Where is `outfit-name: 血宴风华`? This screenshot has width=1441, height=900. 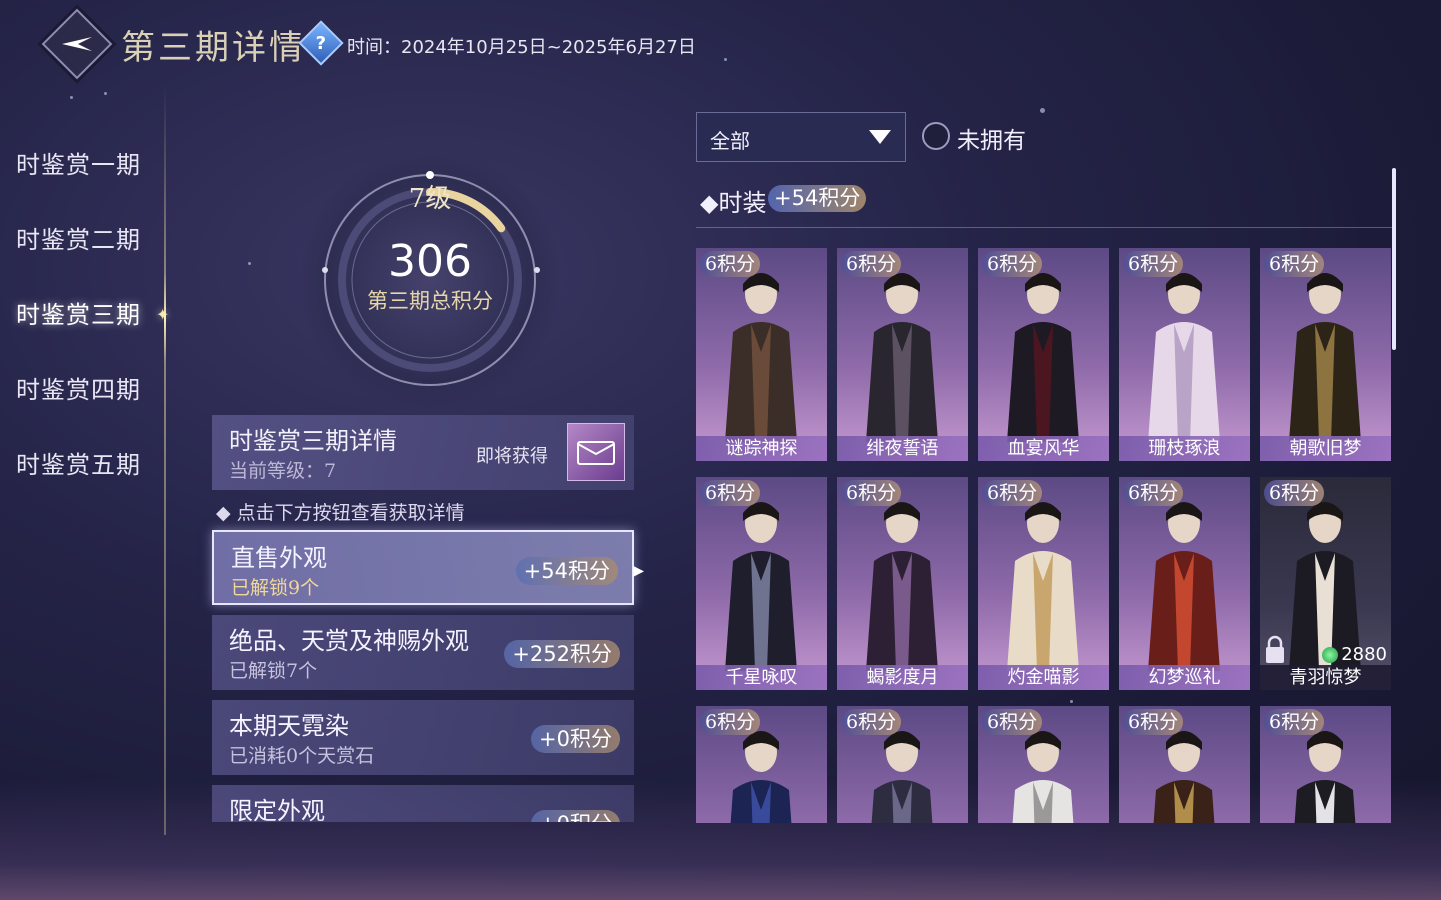
outfit-name: 血宴风华 is located at coordinates (1043, 448).